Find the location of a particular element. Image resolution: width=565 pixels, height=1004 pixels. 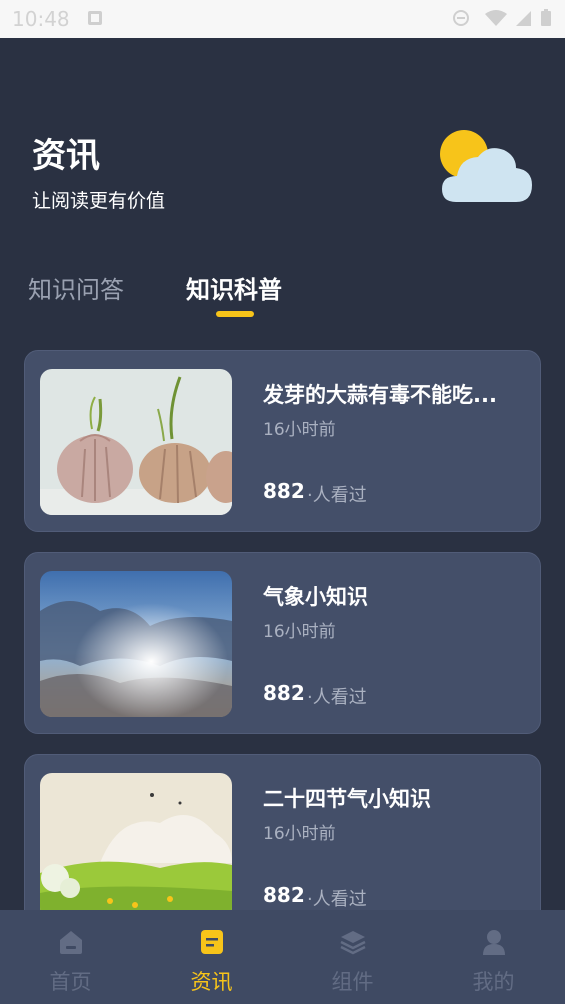

nav-label: 组件 is located at coordinates (352, 982).